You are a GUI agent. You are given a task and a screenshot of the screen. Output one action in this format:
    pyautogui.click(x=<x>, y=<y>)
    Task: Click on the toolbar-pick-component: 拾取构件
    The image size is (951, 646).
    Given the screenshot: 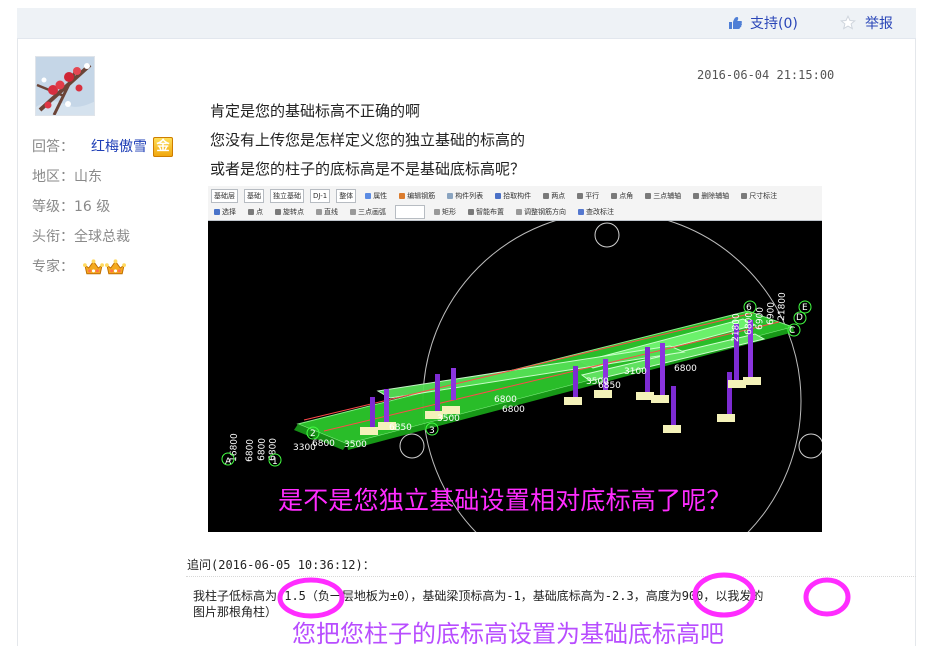 What is the action you would take?
    pyautogui.click(x=513, y=196)
    